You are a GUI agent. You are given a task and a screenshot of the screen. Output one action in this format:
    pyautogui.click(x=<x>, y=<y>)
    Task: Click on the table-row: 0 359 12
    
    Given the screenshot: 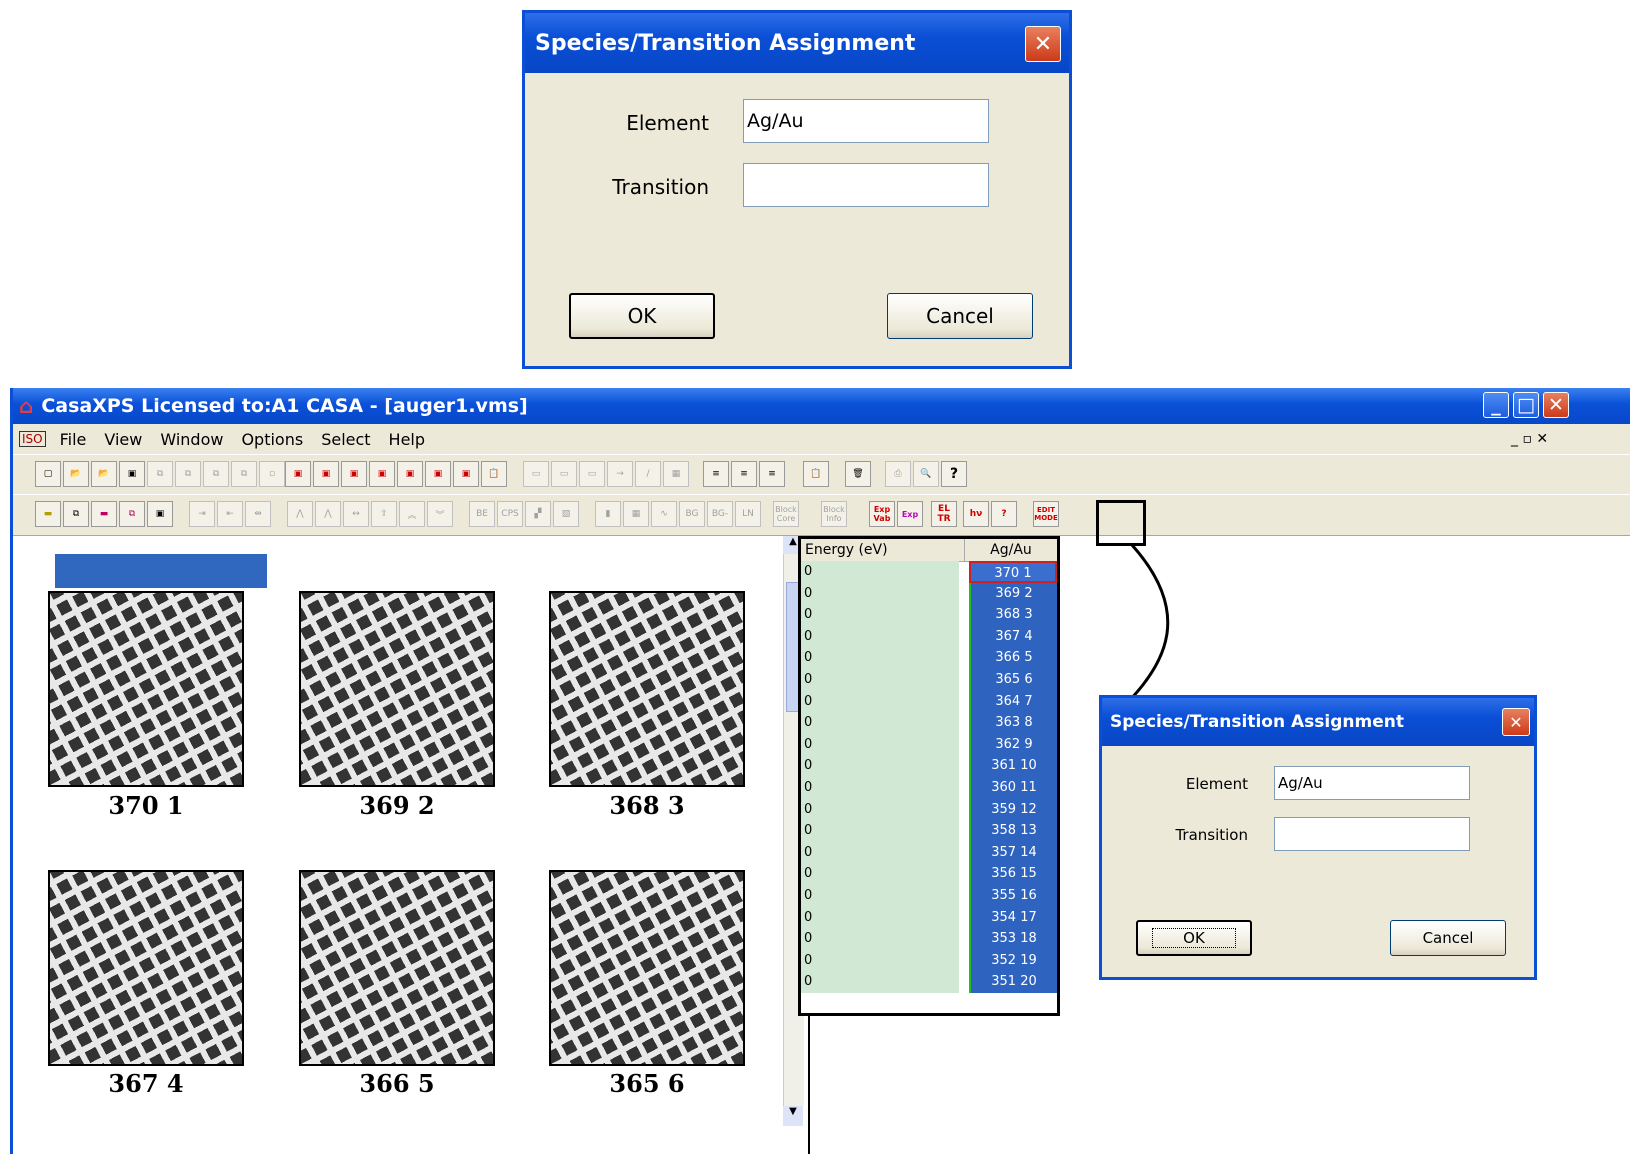 What is the action you would take?
    pyautogui.click(x=929, y=809)
    